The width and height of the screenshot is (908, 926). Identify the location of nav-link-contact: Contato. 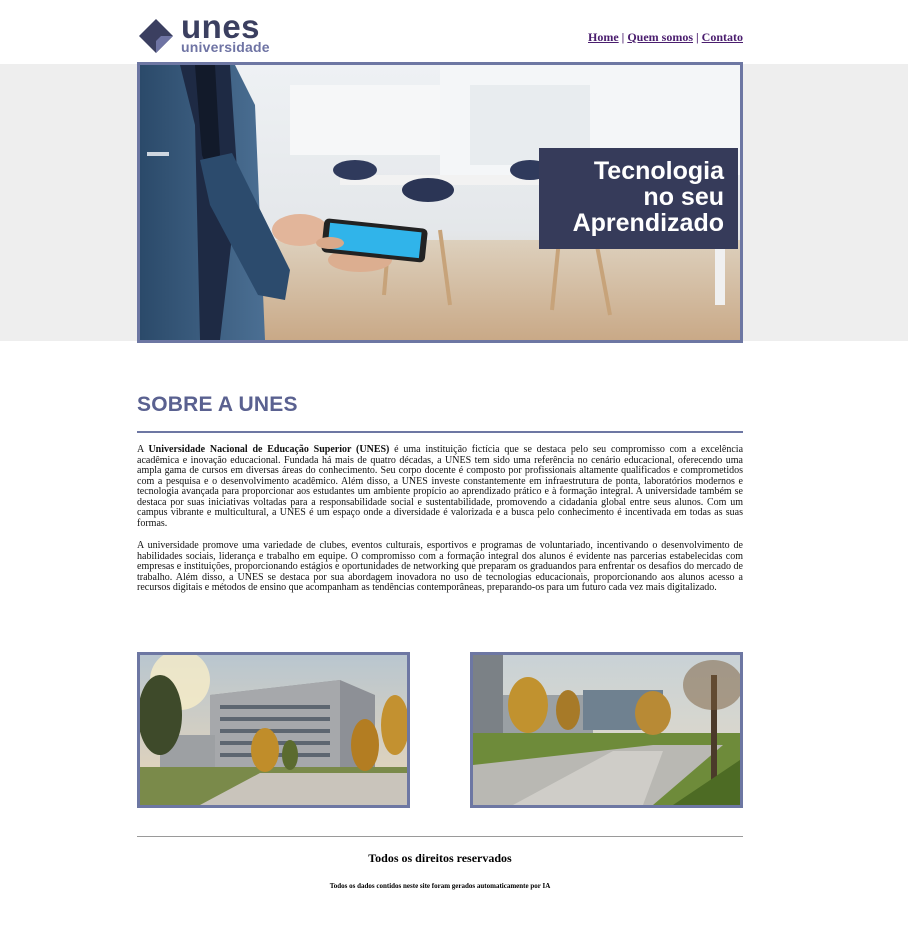
(722, 37).